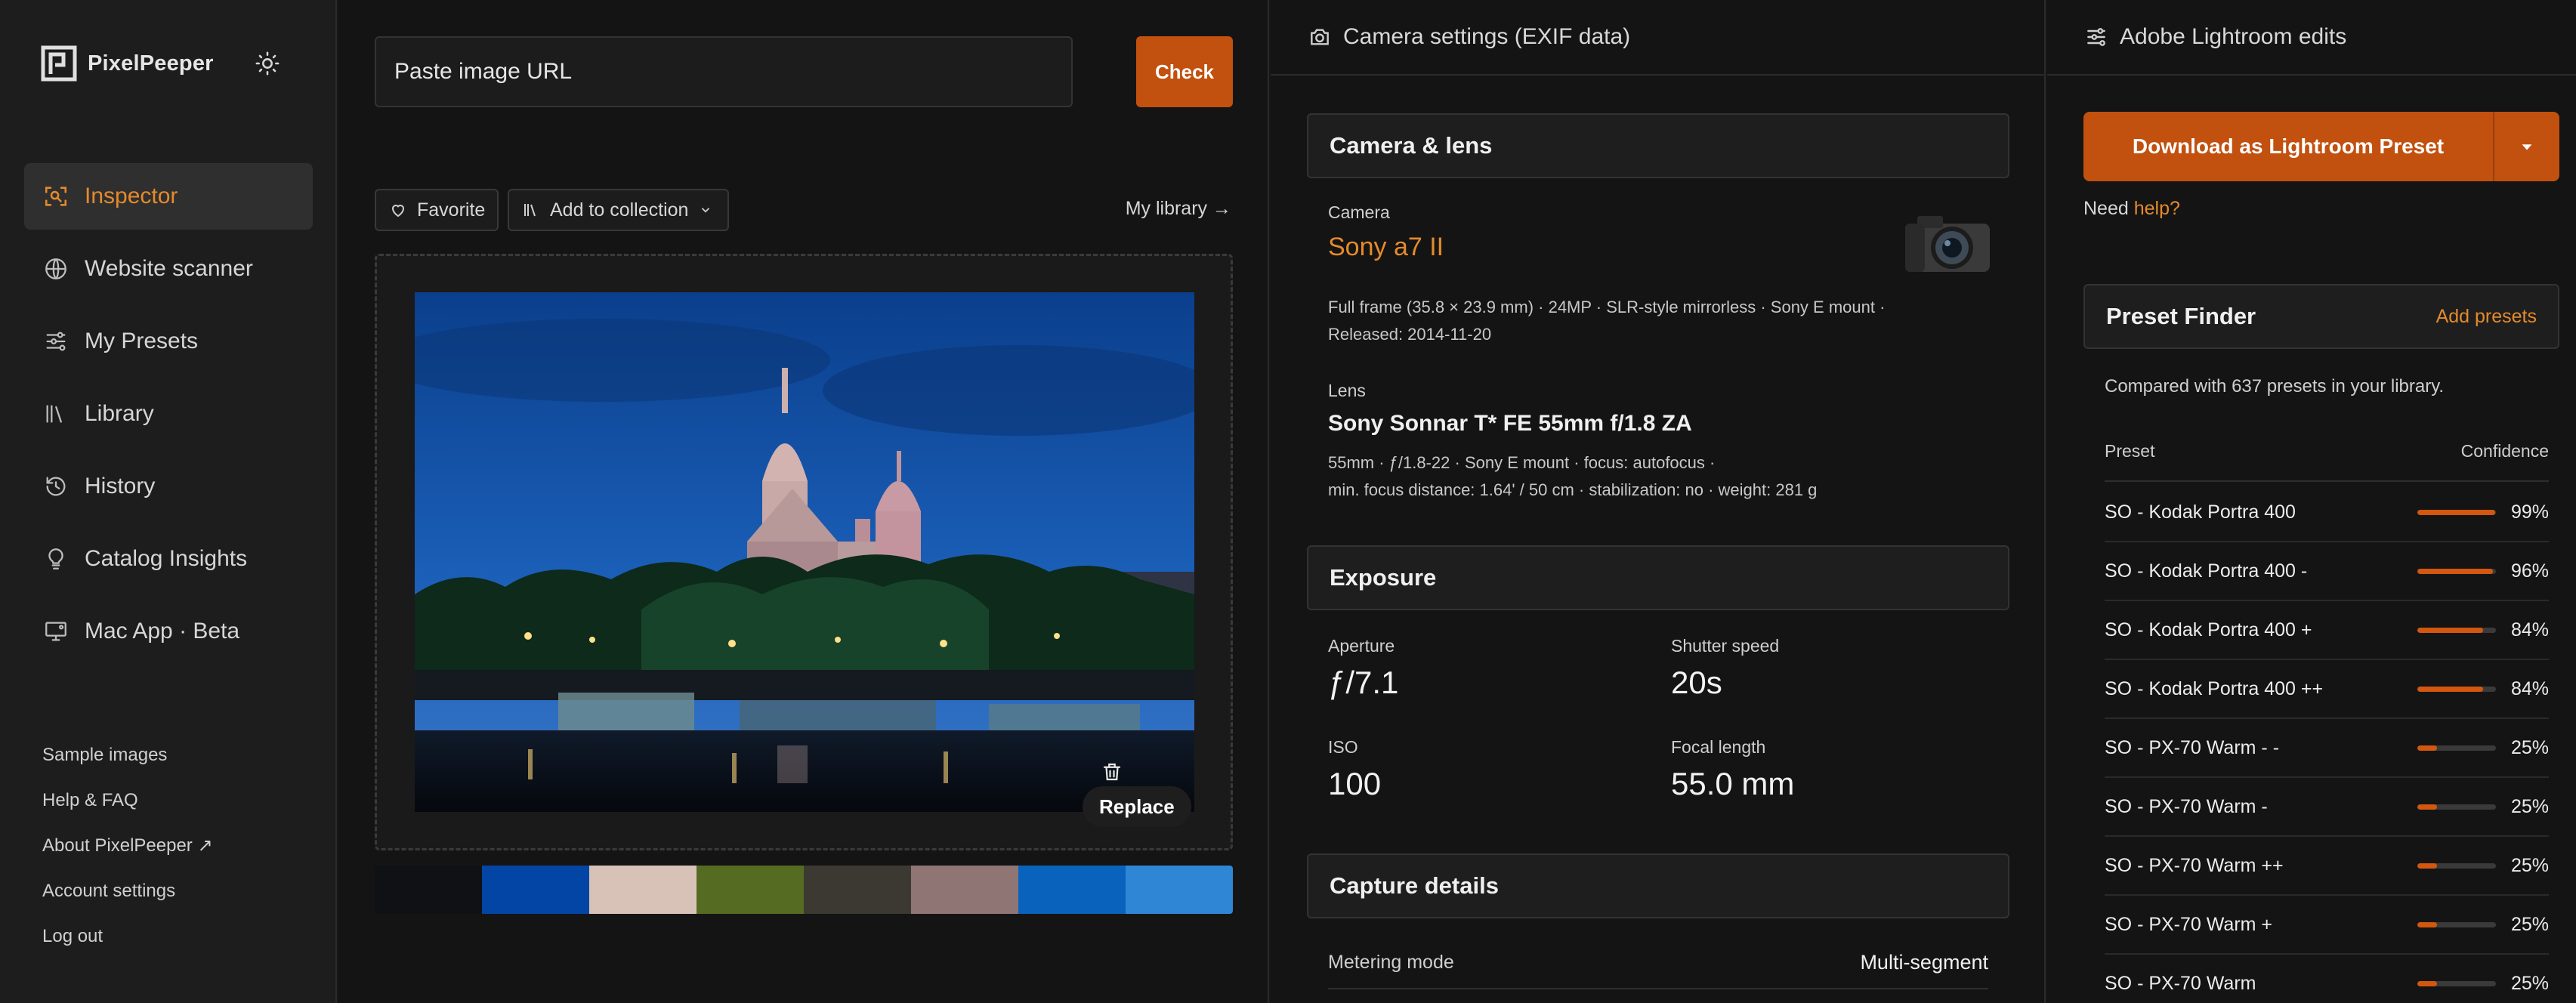 Image resolution: width=2576 pixels, height=1003 pixels. Describe the element at coordinates (2288, 146) in the screenshot. I see `download-preset-button: Download as Lightroom Preset` at that location.